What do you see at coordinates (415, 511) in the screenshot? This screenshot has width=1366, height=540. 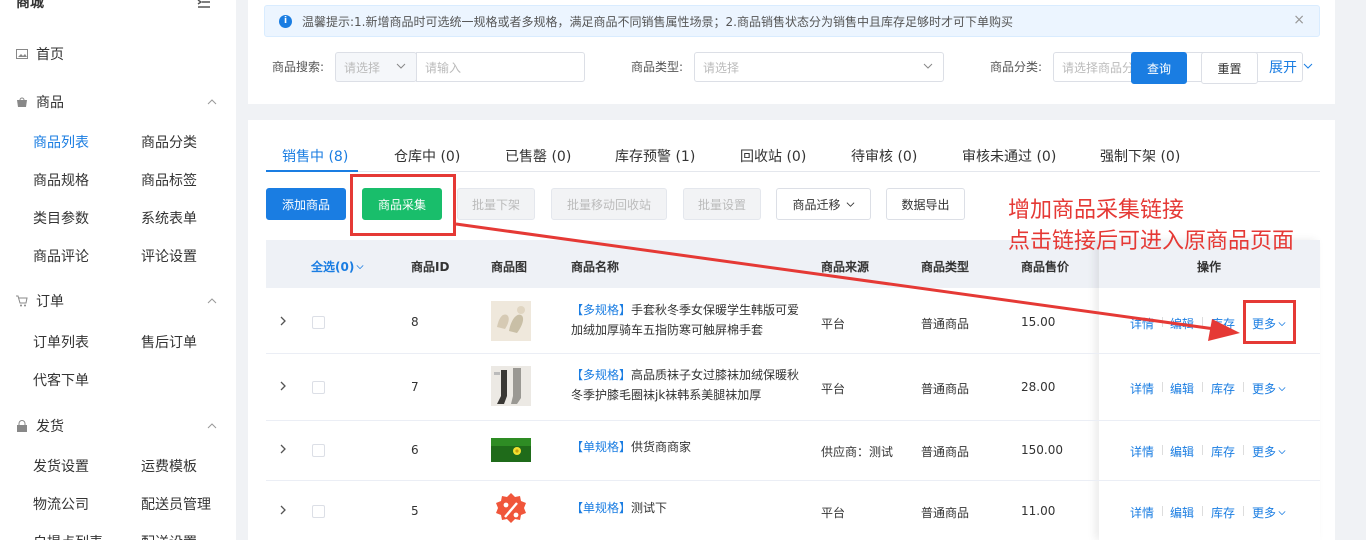 I see `row-id: 5` at bounding box center [415, 511].